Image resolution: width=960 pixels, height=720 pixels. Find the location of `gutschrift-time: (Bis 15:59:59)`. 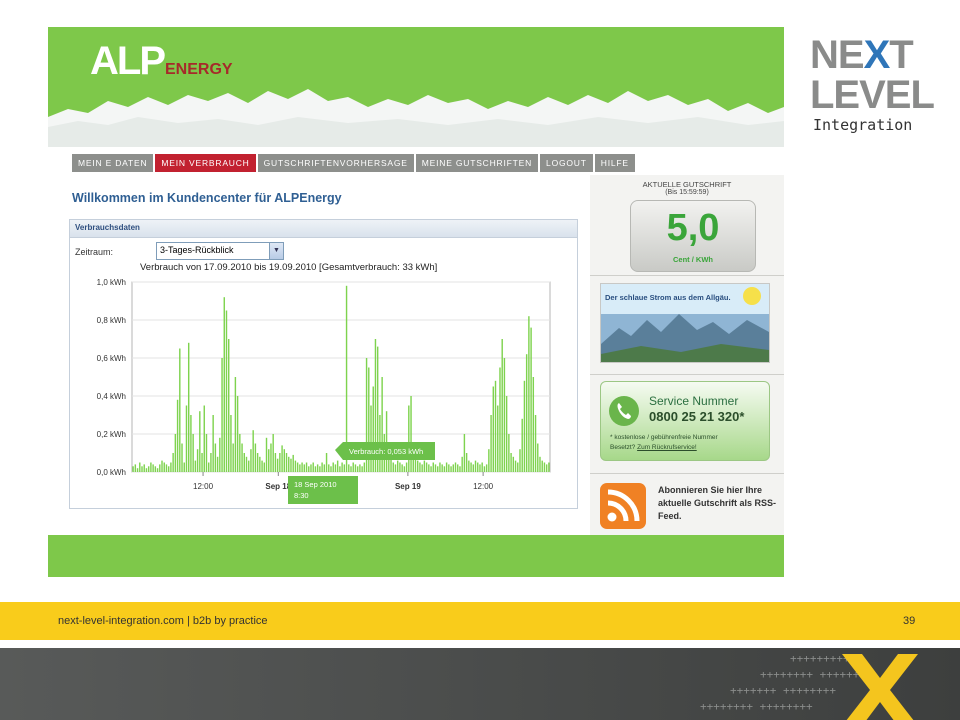

gutschrift-time: (Bis 15:59:59) is located at coordinates (687, 192).